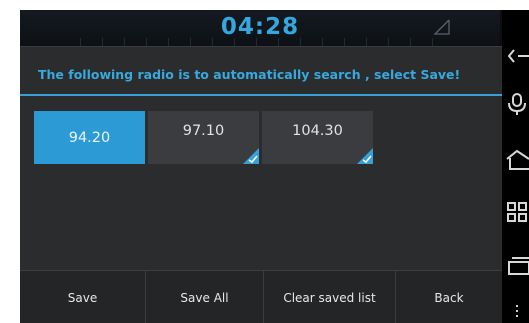  I want to click on system-nav-bar, so click(515, 166).